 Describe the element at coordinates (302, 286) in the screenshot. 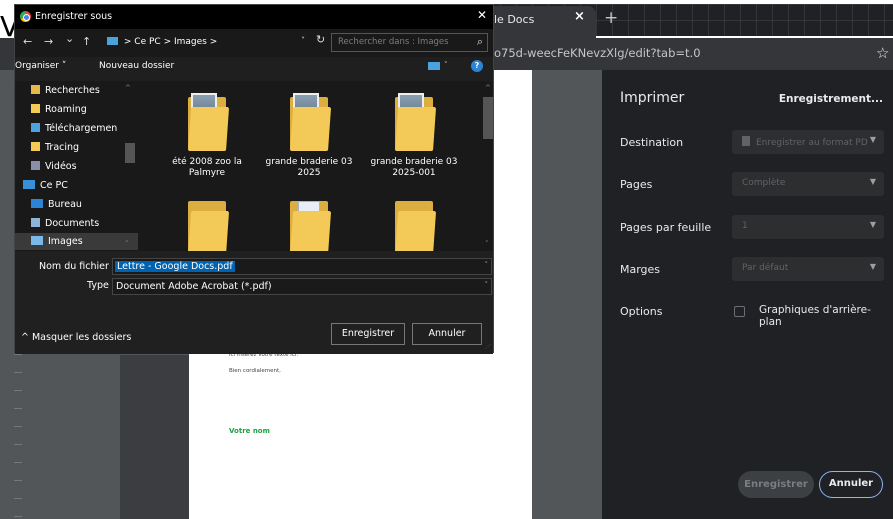

I see `type-select: Document Adobe Acrobat (*.pdf) ˅` at that location.